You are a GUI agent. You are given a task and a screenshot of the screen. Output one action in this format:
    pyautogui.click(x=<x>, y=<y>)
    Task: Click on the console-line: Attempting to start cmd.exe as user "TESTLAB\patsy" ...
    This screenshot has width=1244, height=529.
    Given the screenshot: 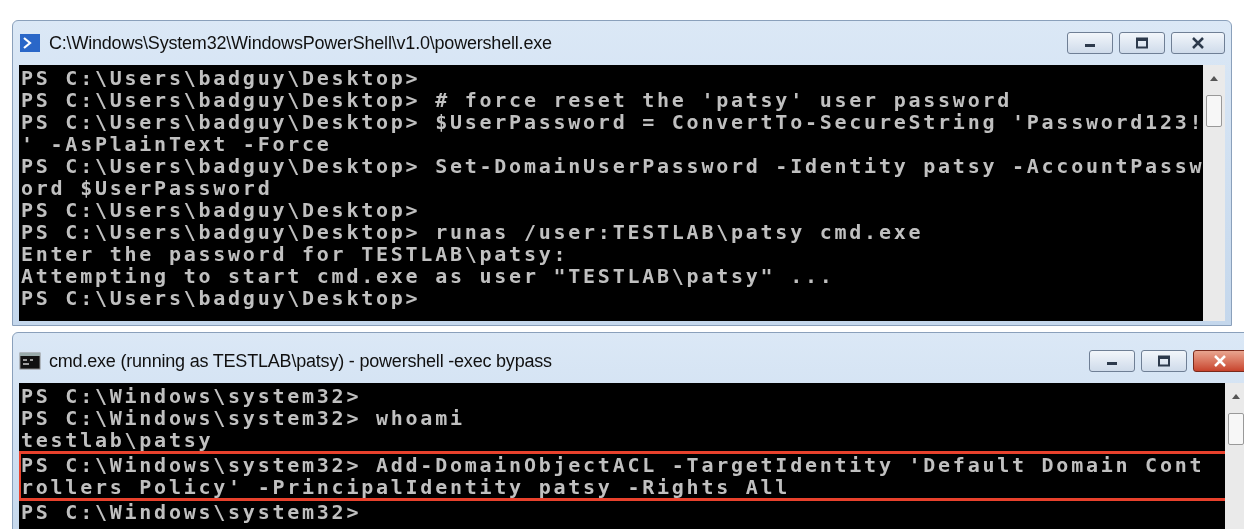 What is the action you would take?
    pyautogui.click(x=428, y=276)
    